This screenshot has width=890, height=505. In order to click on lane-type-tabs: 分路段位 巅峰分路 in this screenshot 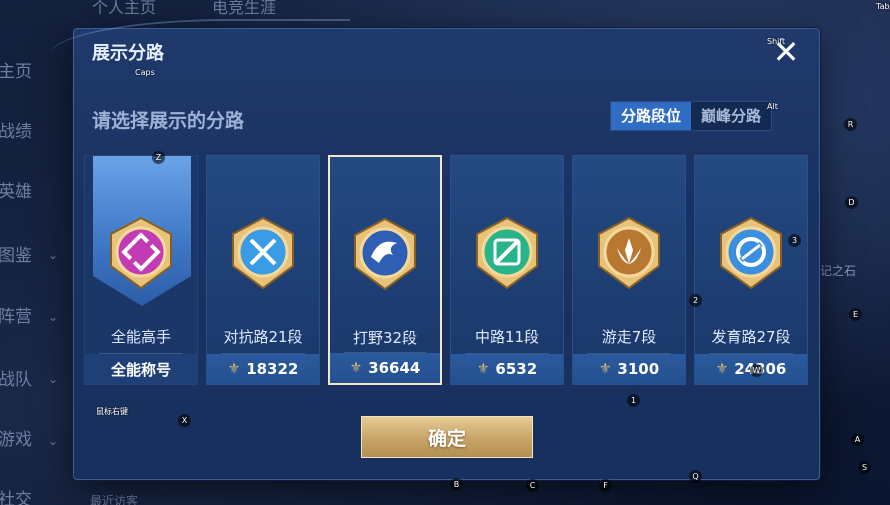, I will do `click(691, 116)`.